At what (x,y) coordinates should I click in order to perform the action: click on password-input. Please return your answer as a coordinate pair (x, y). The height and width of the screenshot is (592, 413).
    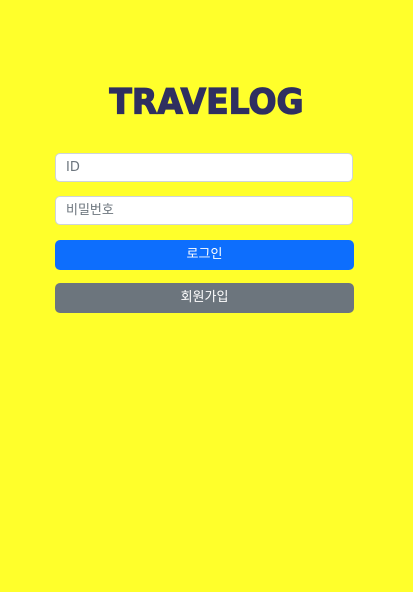
    Looking at the image, I should click on (204, 210).